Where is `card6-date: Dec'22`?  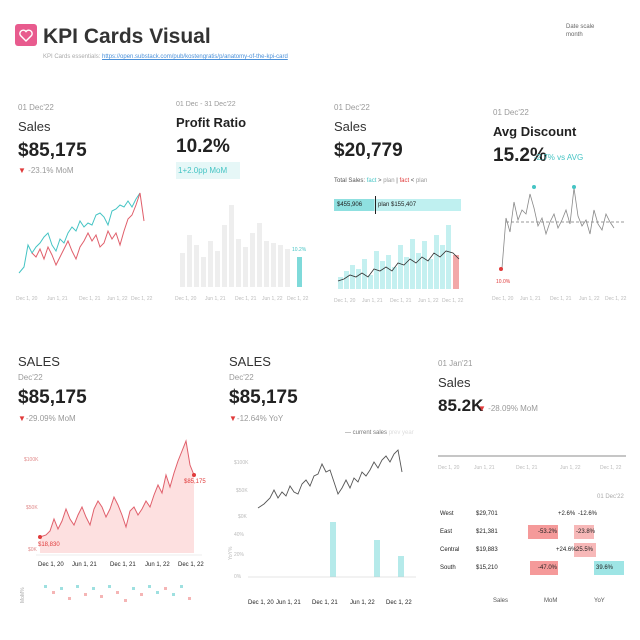
card6-date: Dec'22 is located at coordinates (241, 377).